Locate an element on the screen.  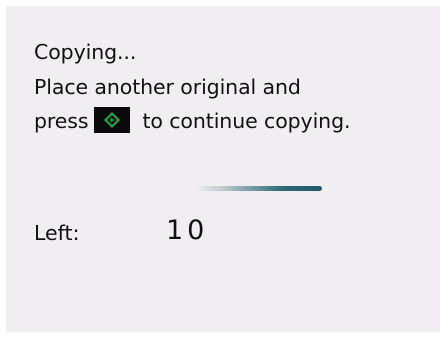
start-button-icon is located at coordinates (112, 120).